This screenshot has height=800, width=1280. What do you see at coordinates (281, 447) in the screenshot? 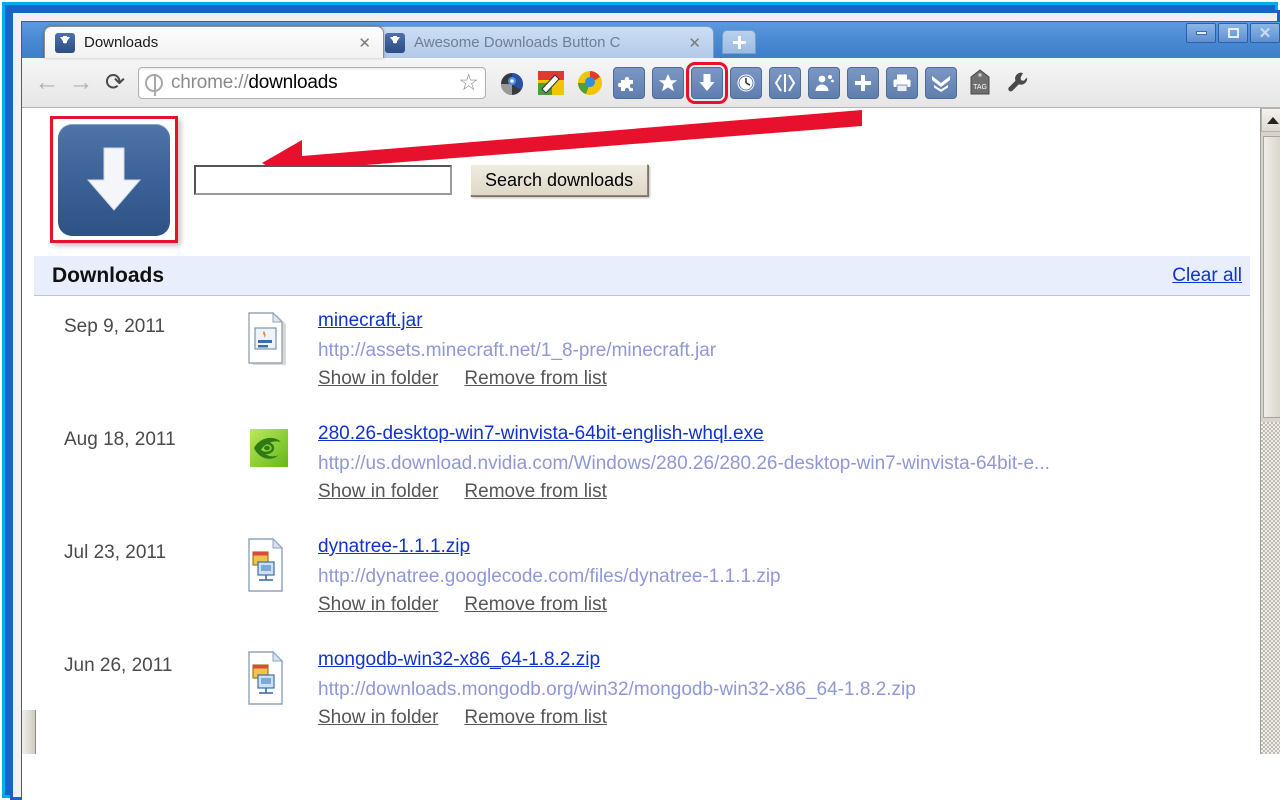
I see `nvidia-executable-icon` at bounding box center [281, 447].